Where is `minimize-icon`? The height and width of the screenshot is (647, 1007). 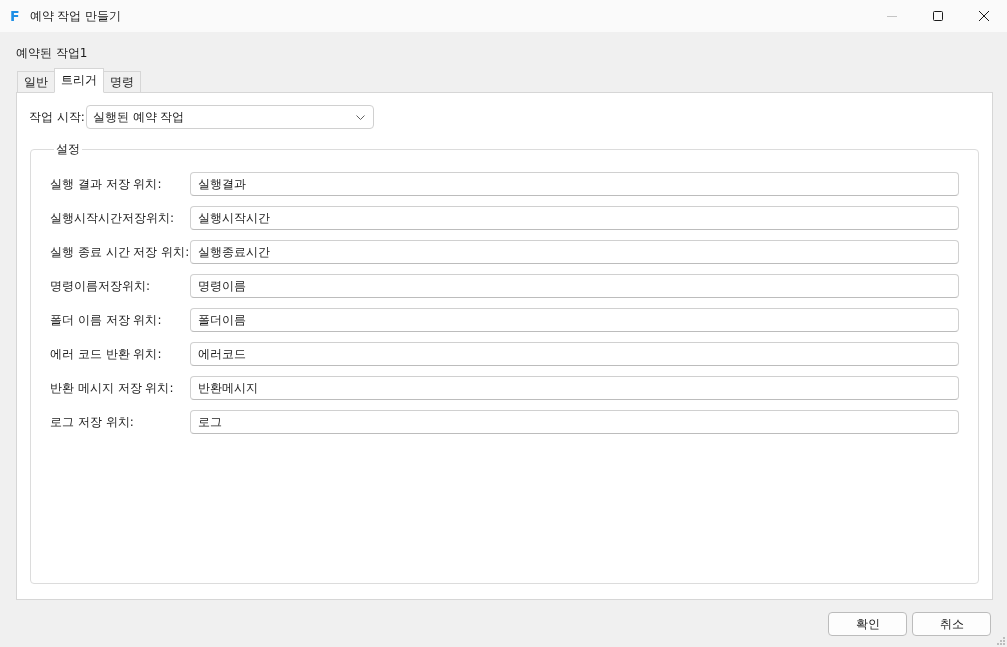 minimize-icon is located at coordinates (892, 16).